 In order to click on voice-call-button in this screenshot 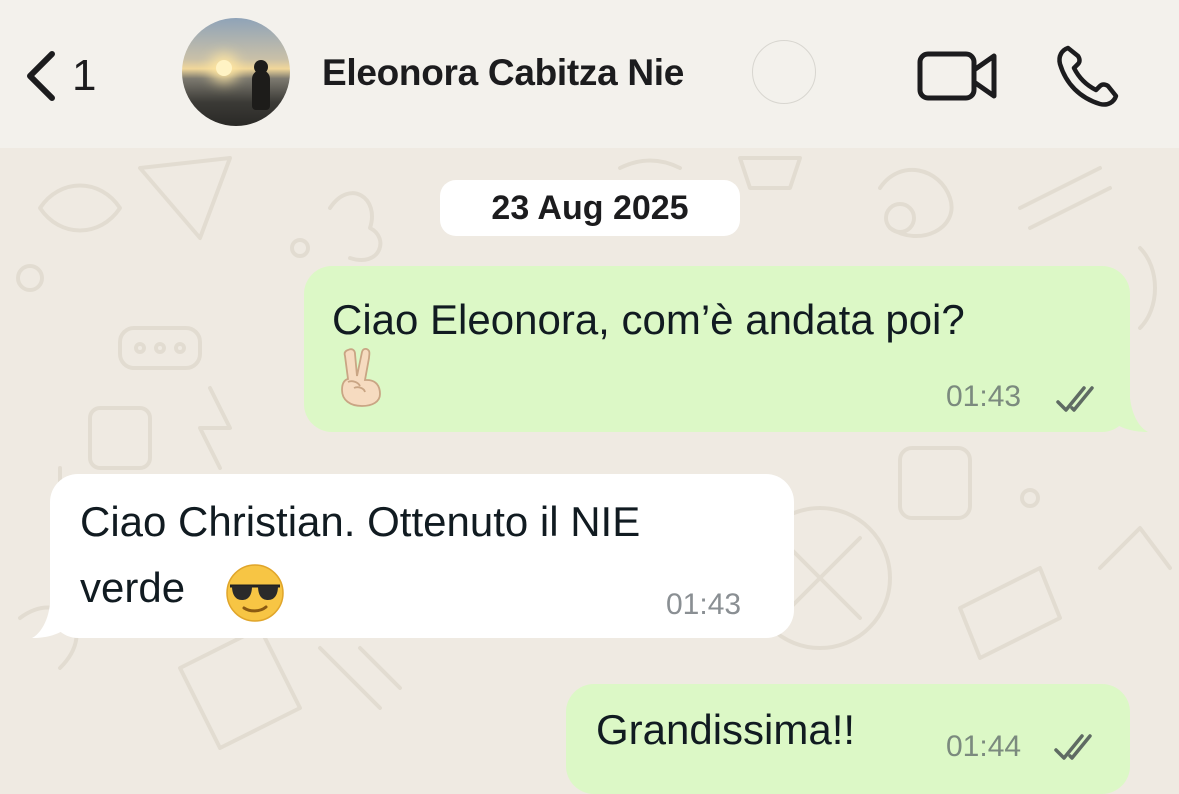, I will do `click(1088, 76)`.